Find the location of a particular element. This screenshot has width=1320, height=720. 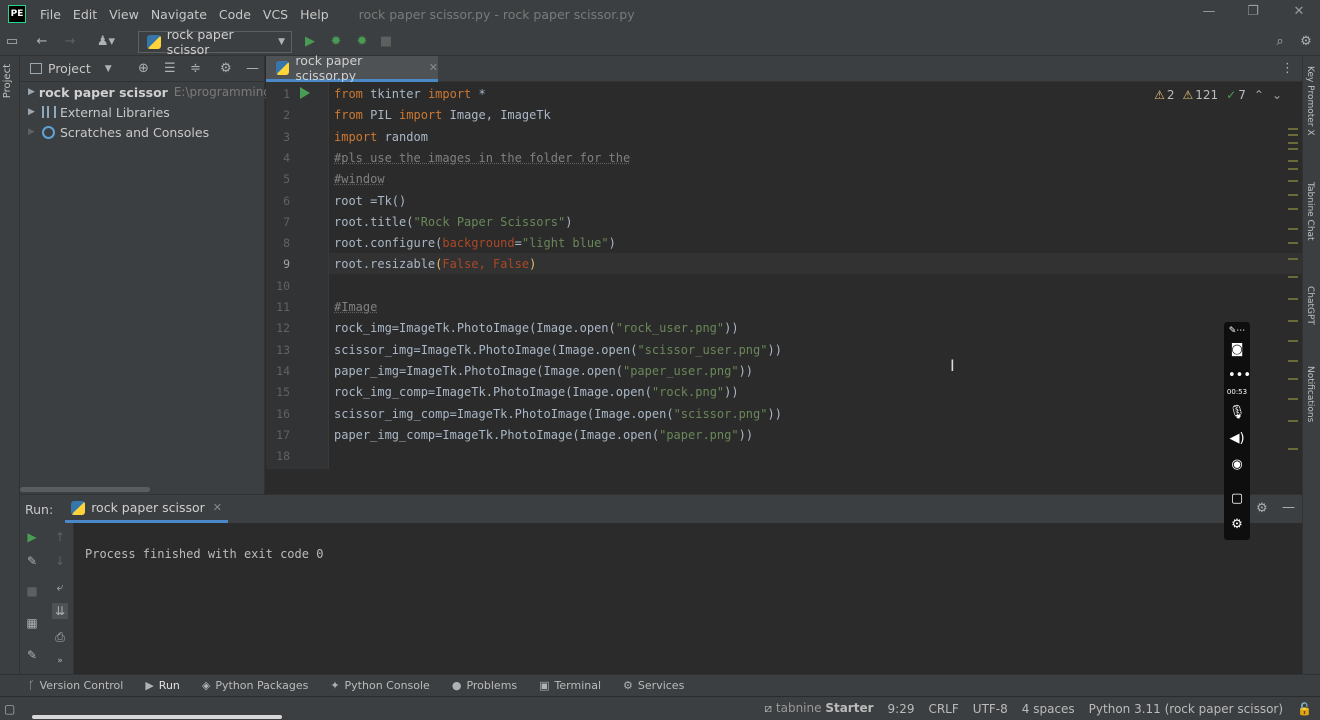

more-icon: ⋮ is located at coordinates (1287, 68).